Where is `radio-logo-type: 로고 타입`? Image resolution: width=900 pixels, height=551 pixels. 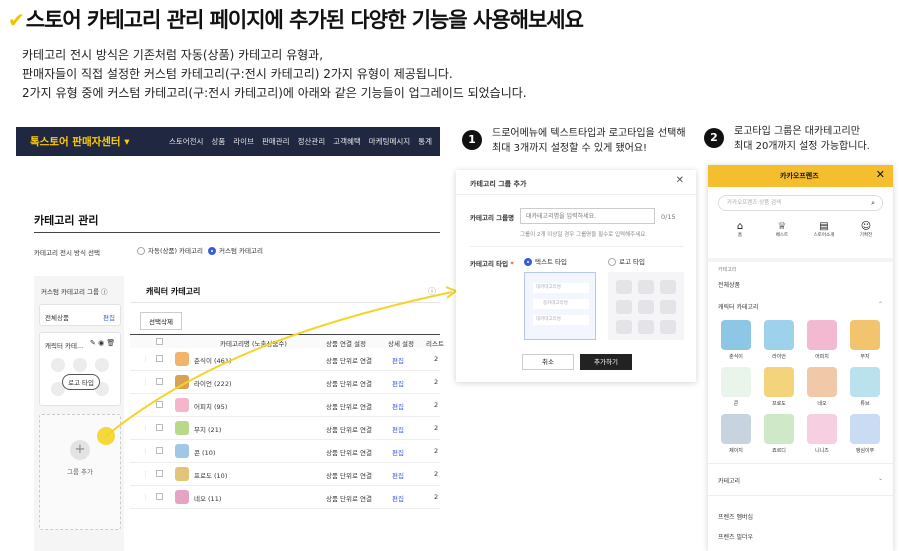 radio-logo-type: 로고 타입 is located at coordinates (626, 261).